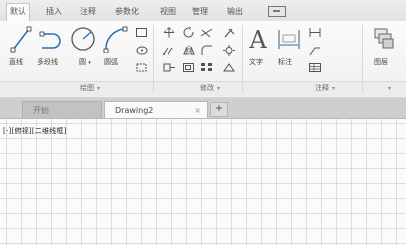 This screenshot has width=406, height=245. I want to click on ribbon-tab-bar: 默认 插入 注释 参数化 视图 管理 输出, so click(203, 11).